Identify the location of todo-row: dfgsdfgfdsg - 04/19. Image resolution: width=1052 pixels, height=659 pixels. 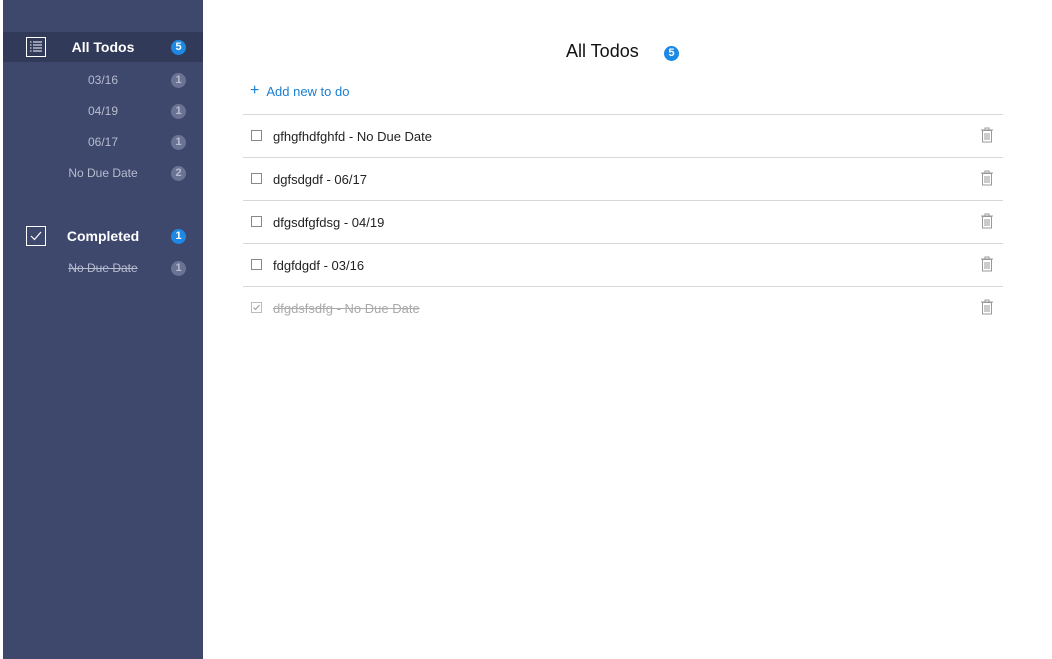
(623, 222).